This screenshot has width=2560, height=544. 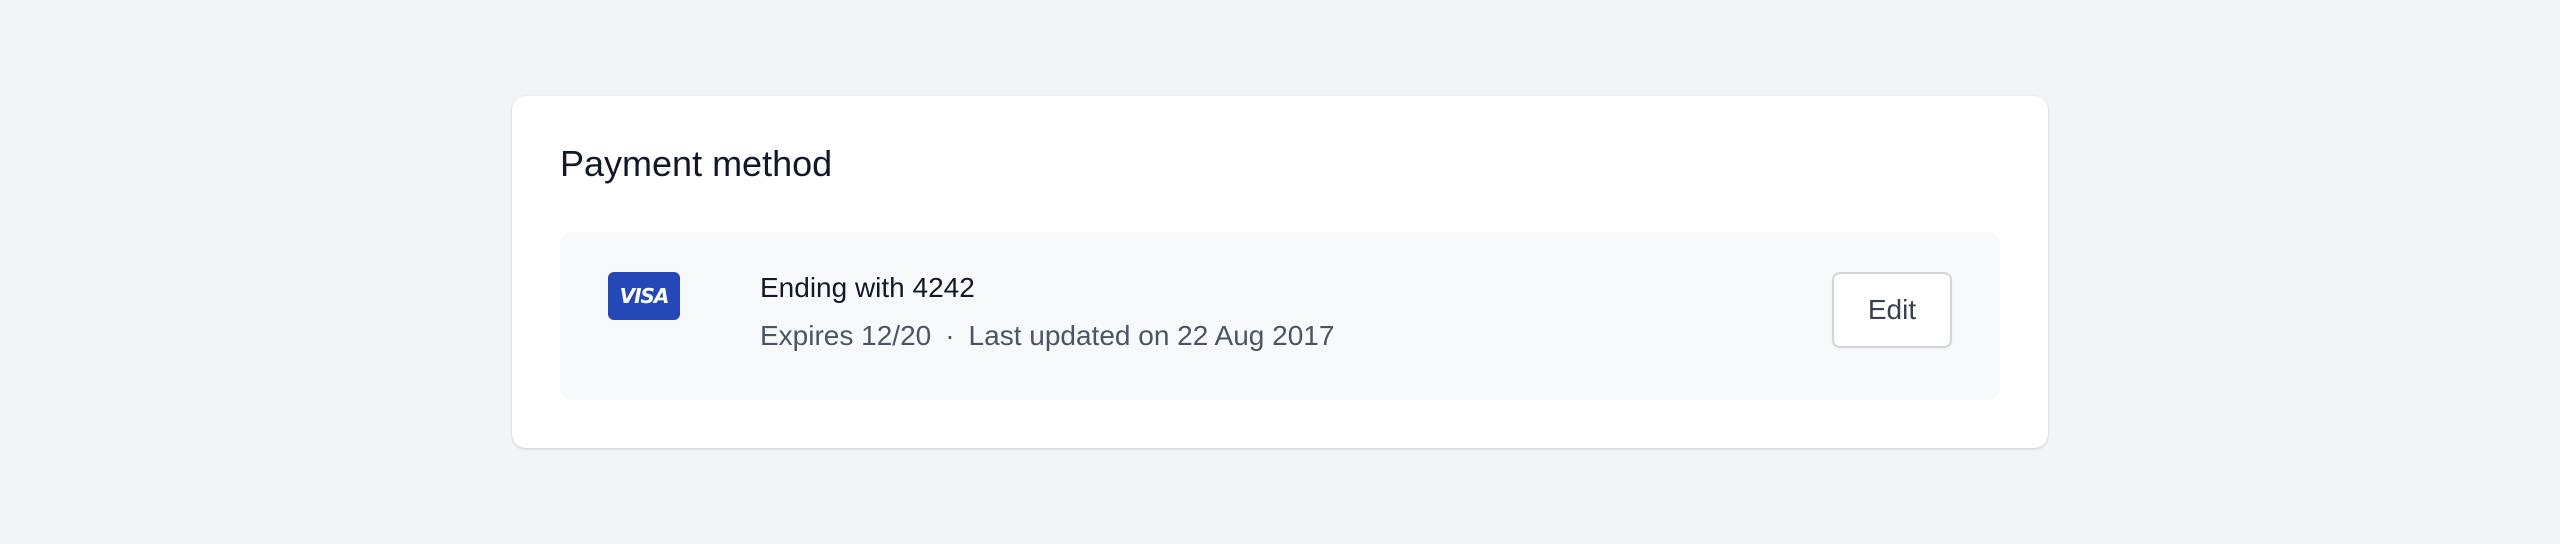 What do you see at coordinates (867, 287) in the screenshot?
I see `card-ending-text: Ending with 4242` at bounding box center [867, 287].